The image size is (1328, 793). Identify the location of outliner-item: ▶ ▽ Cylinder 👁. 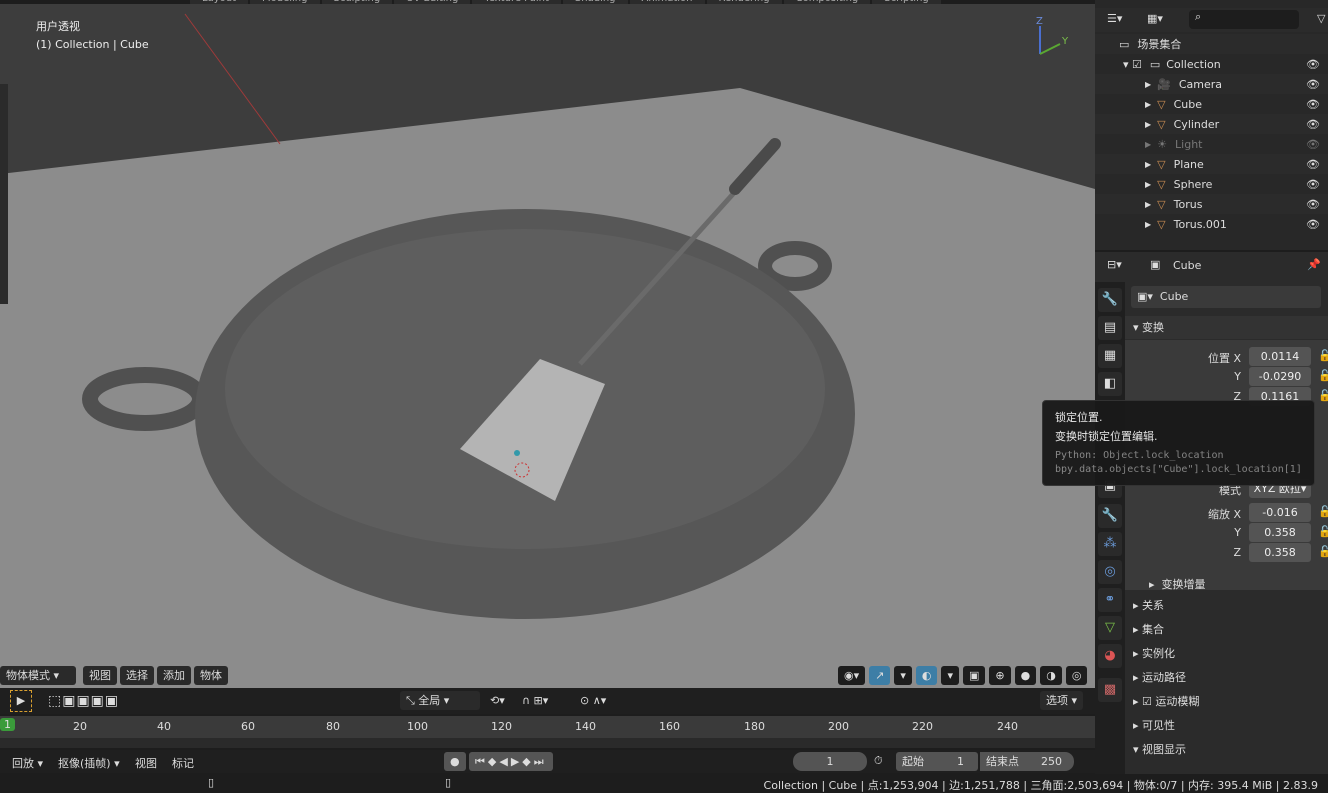
(1211, 124).